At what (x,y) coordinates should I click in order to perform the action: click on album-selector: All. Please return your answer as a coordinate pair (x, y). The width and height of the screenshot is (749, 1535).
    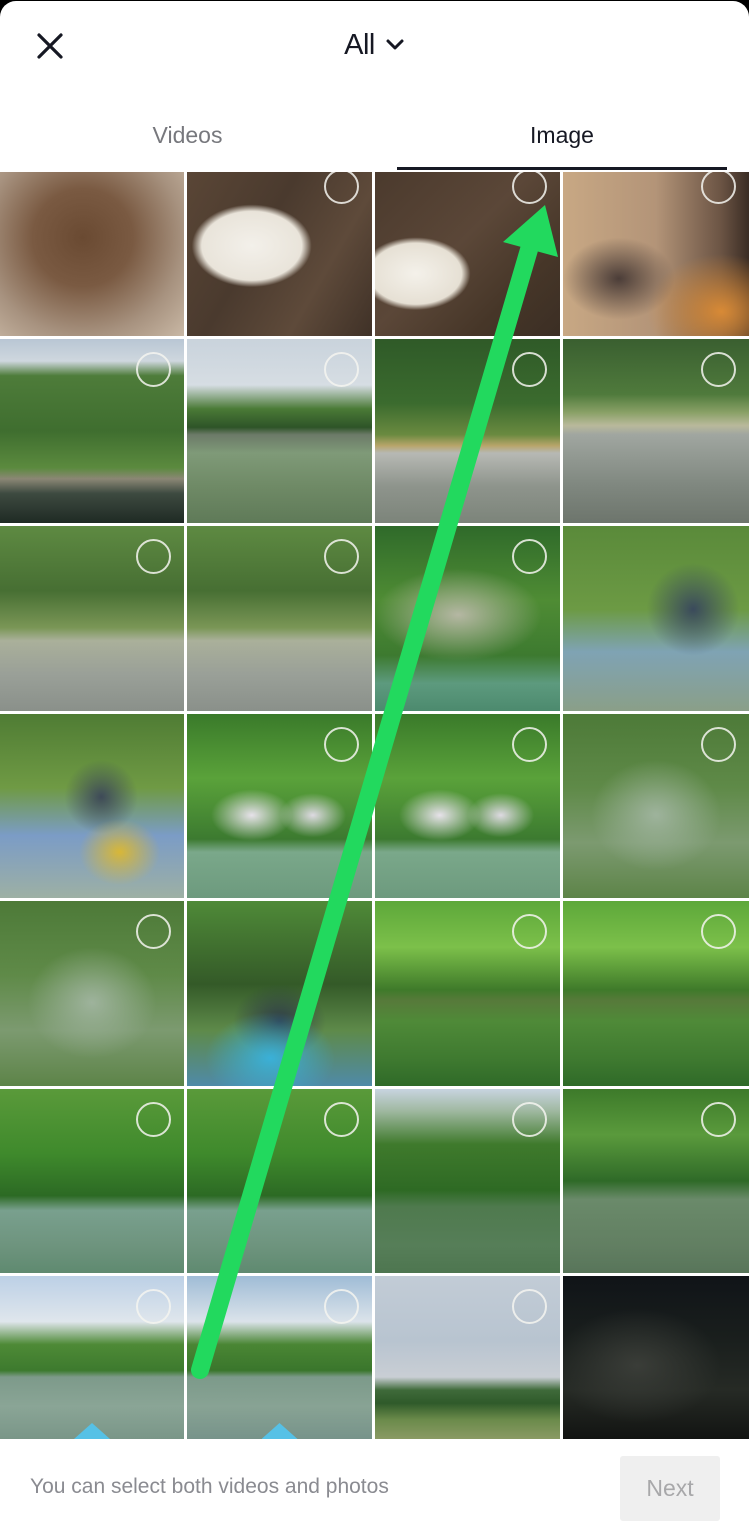
    Looking at the image, I should click on (375, 45).